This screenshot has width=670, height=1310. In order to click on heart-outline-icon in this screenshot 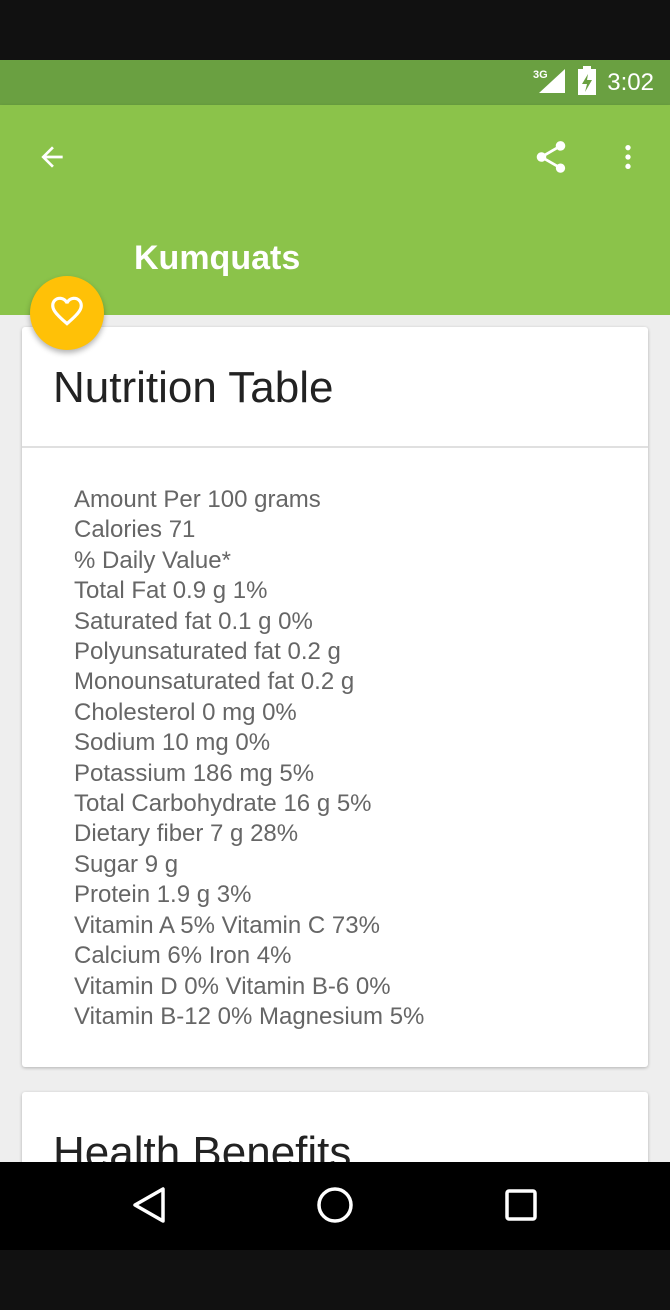, I will do `click(67, 313)`.